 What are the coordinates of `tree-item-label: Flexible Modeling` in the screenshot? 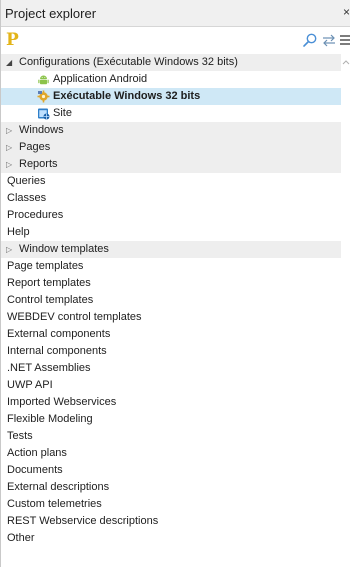 It's located at (50, 419).